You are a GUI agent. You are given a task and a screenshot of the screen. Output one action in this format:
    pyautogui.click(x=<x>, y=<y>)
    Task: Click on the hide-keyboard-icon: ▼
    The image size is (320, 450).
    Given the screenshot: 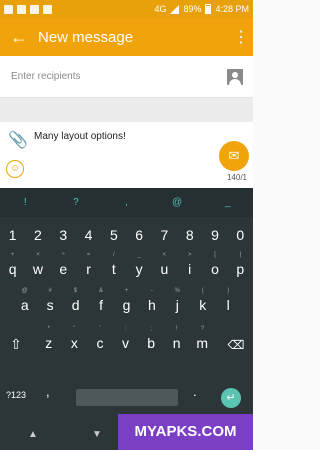 What is the action you would take?
    pyautogui.click(x=97, y=434)
    